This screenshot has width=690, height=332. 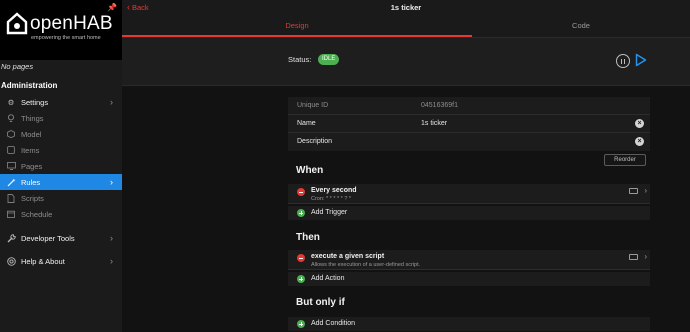 I want to click on sidebar-item-items: Items, so click(x=61, y=150).